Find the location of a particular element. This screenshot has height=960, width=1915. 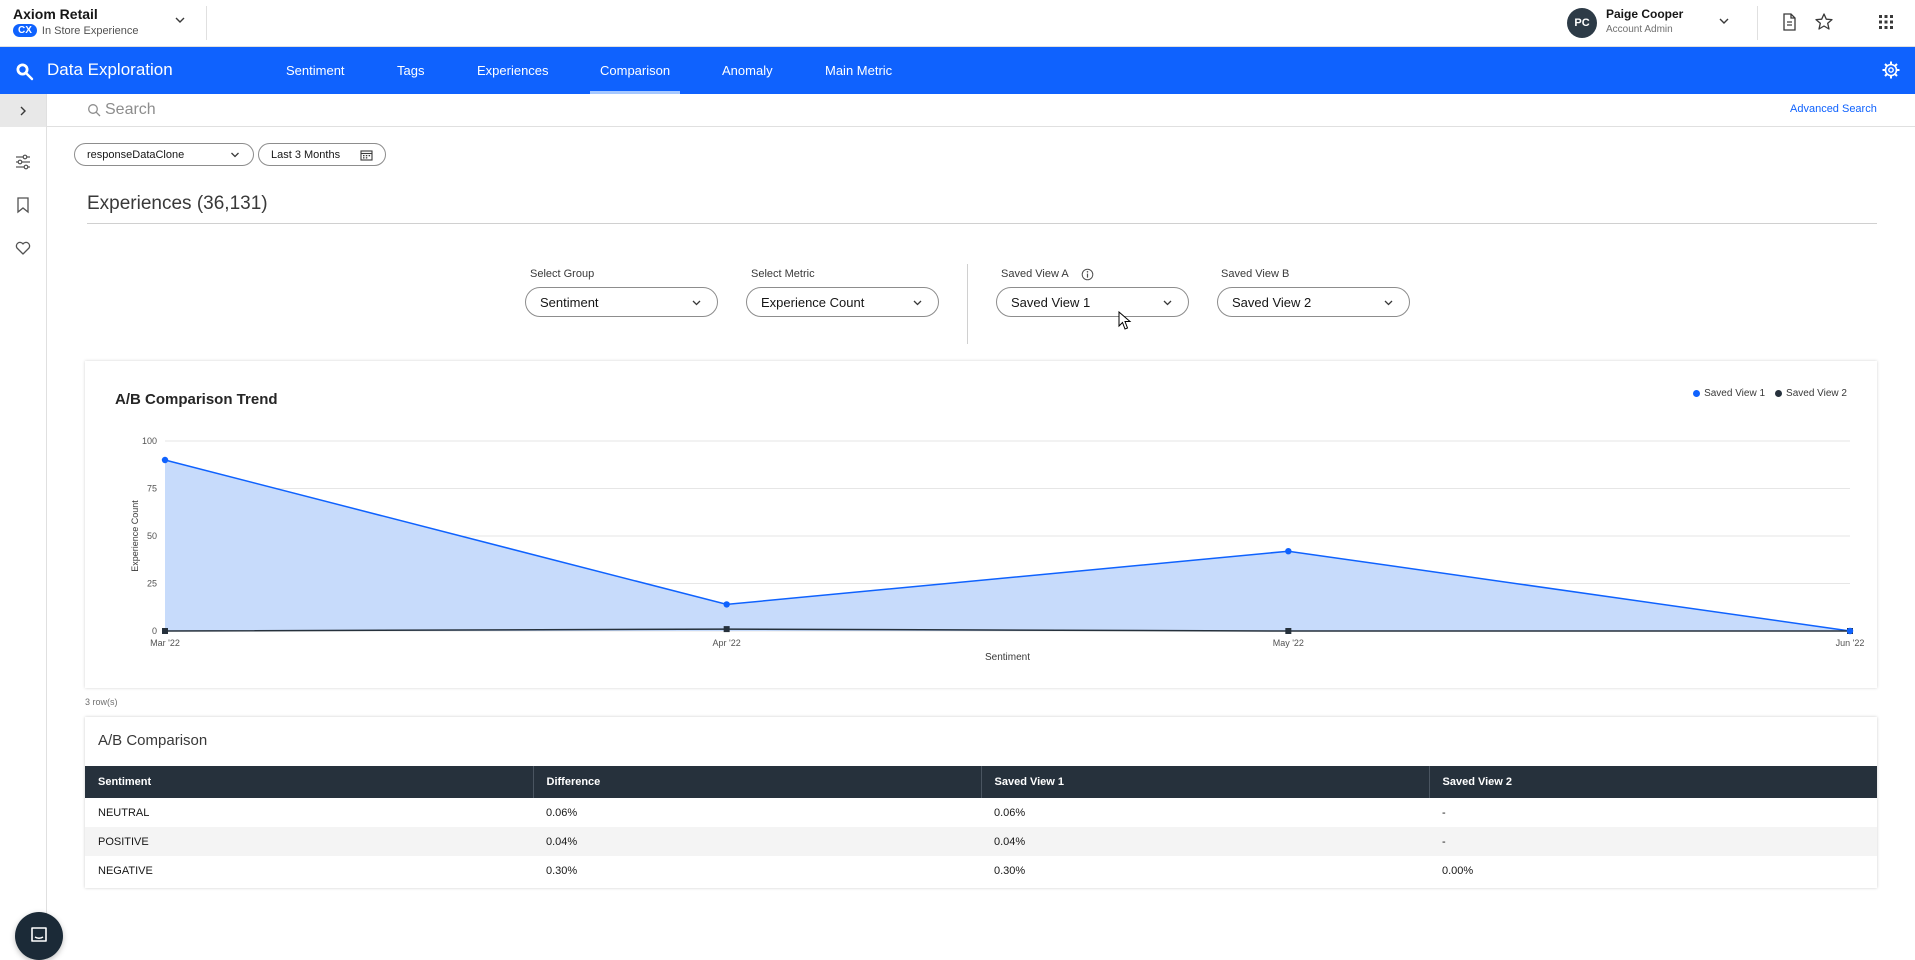

tab-comparison: Comparison is located at coordinates (635, 70).